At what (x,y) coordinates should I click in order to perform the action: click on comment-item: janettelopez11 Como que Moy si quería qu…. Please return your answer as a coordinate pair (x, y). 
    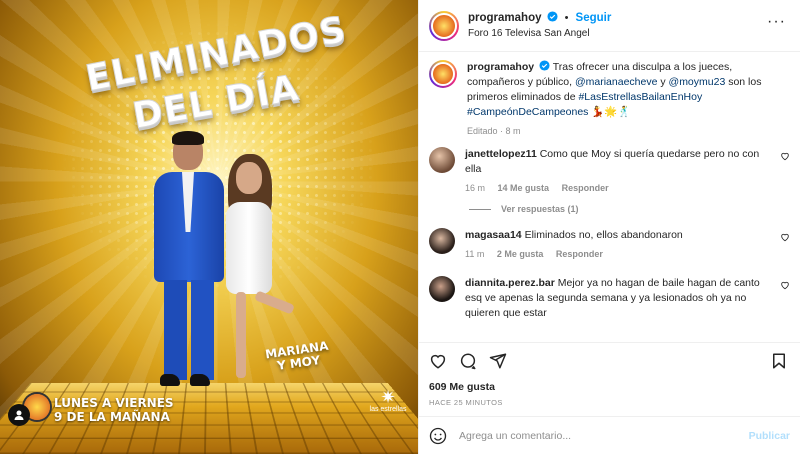
    Looking at the image, I should click on (609, 171).